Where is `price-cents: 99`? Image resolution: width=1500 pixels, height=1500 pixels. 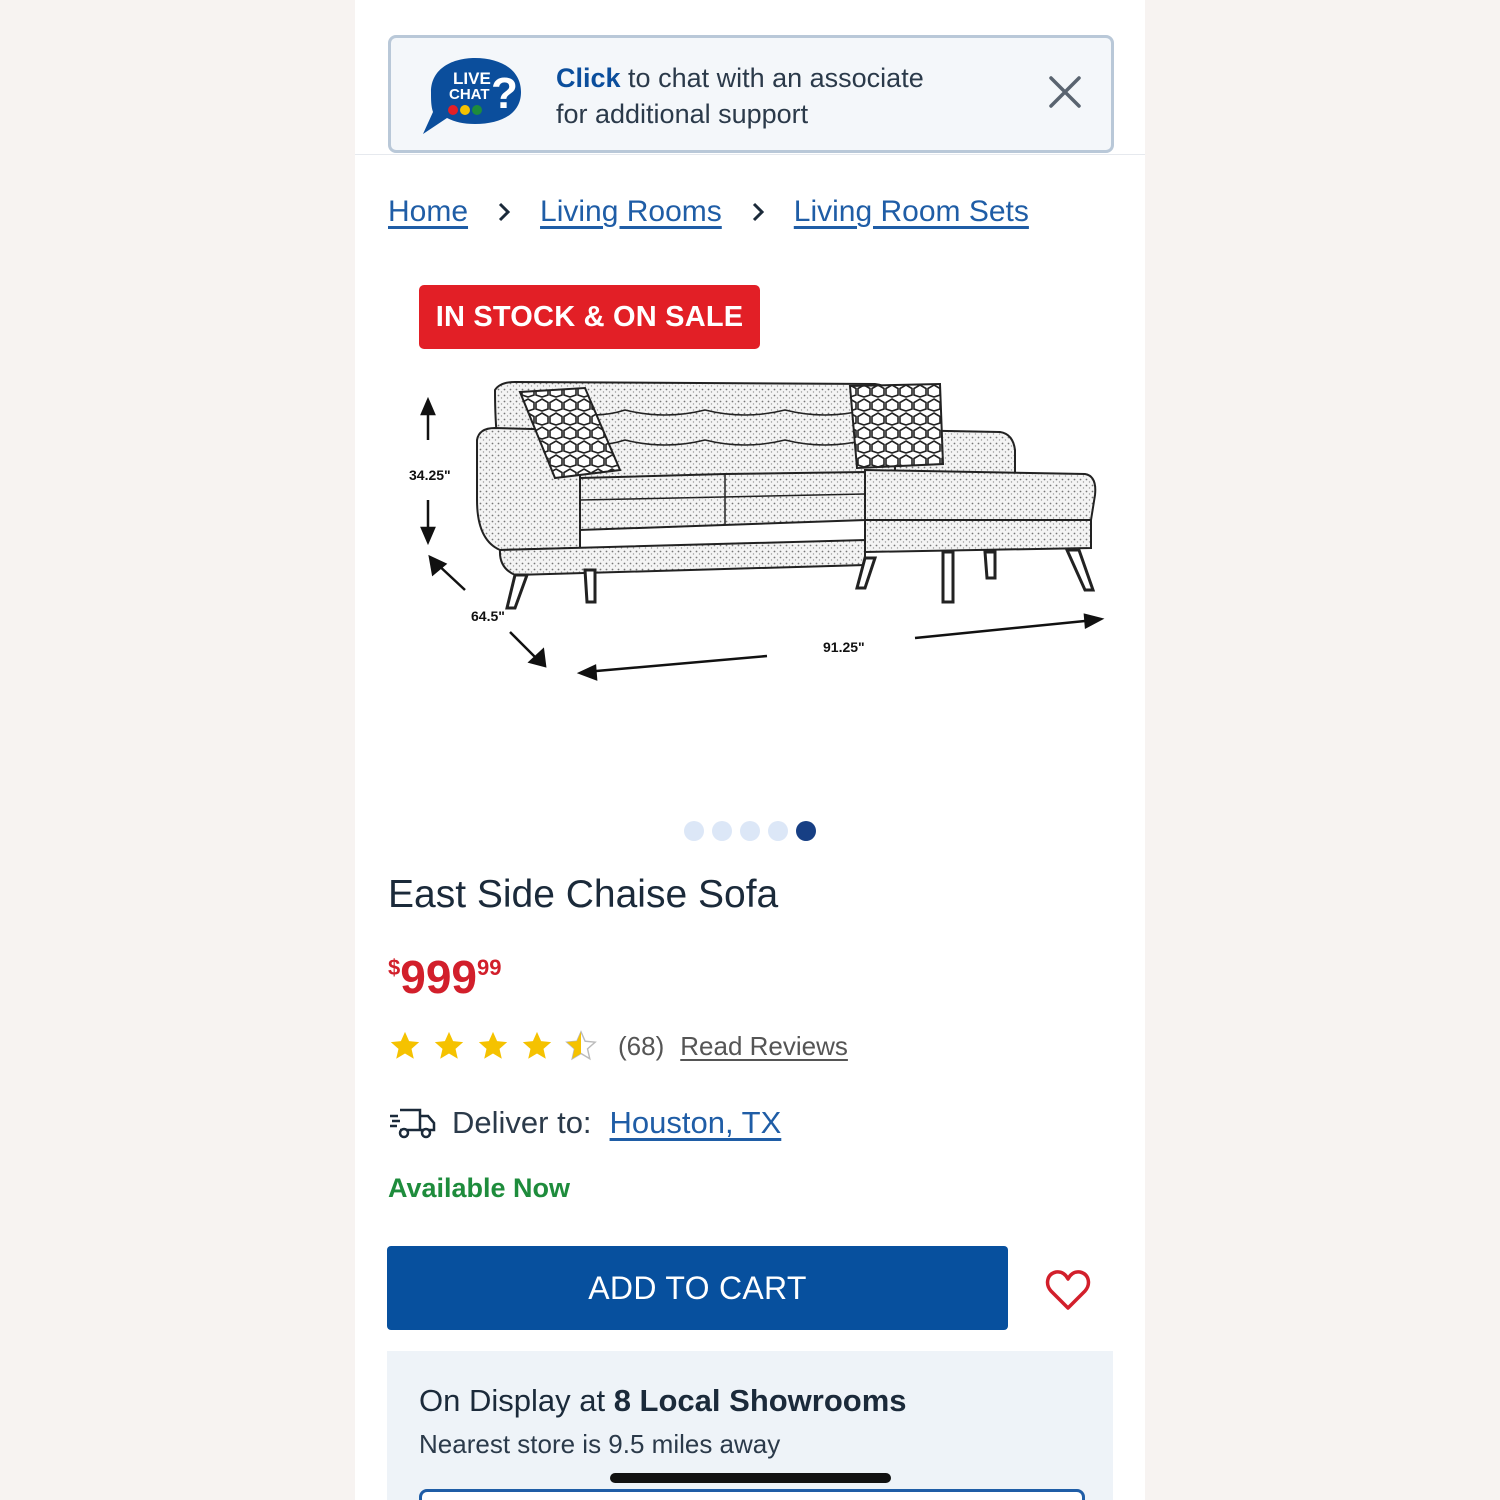 price-cents: 99 is located at coordinates (489, 967).